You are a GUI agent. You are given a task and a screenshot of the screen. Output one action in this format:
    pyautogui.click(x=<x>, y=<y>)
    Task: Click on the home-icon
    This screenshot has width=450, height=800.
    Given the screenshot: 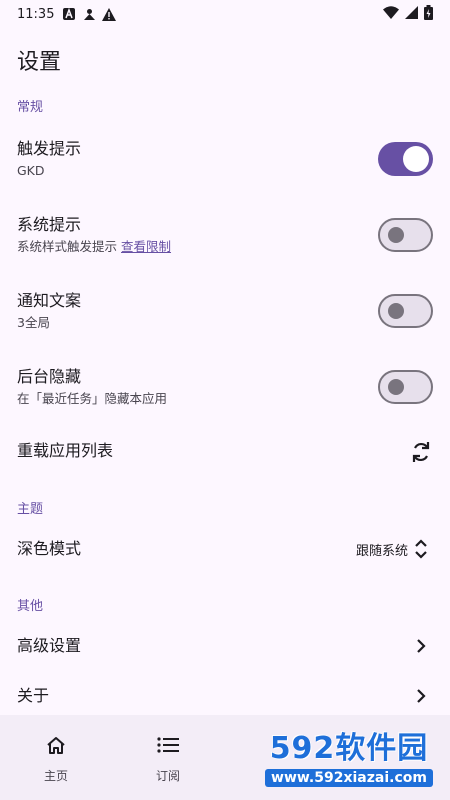 What is the action you would take?
    pyautogui.click(x=56, y=745)
    